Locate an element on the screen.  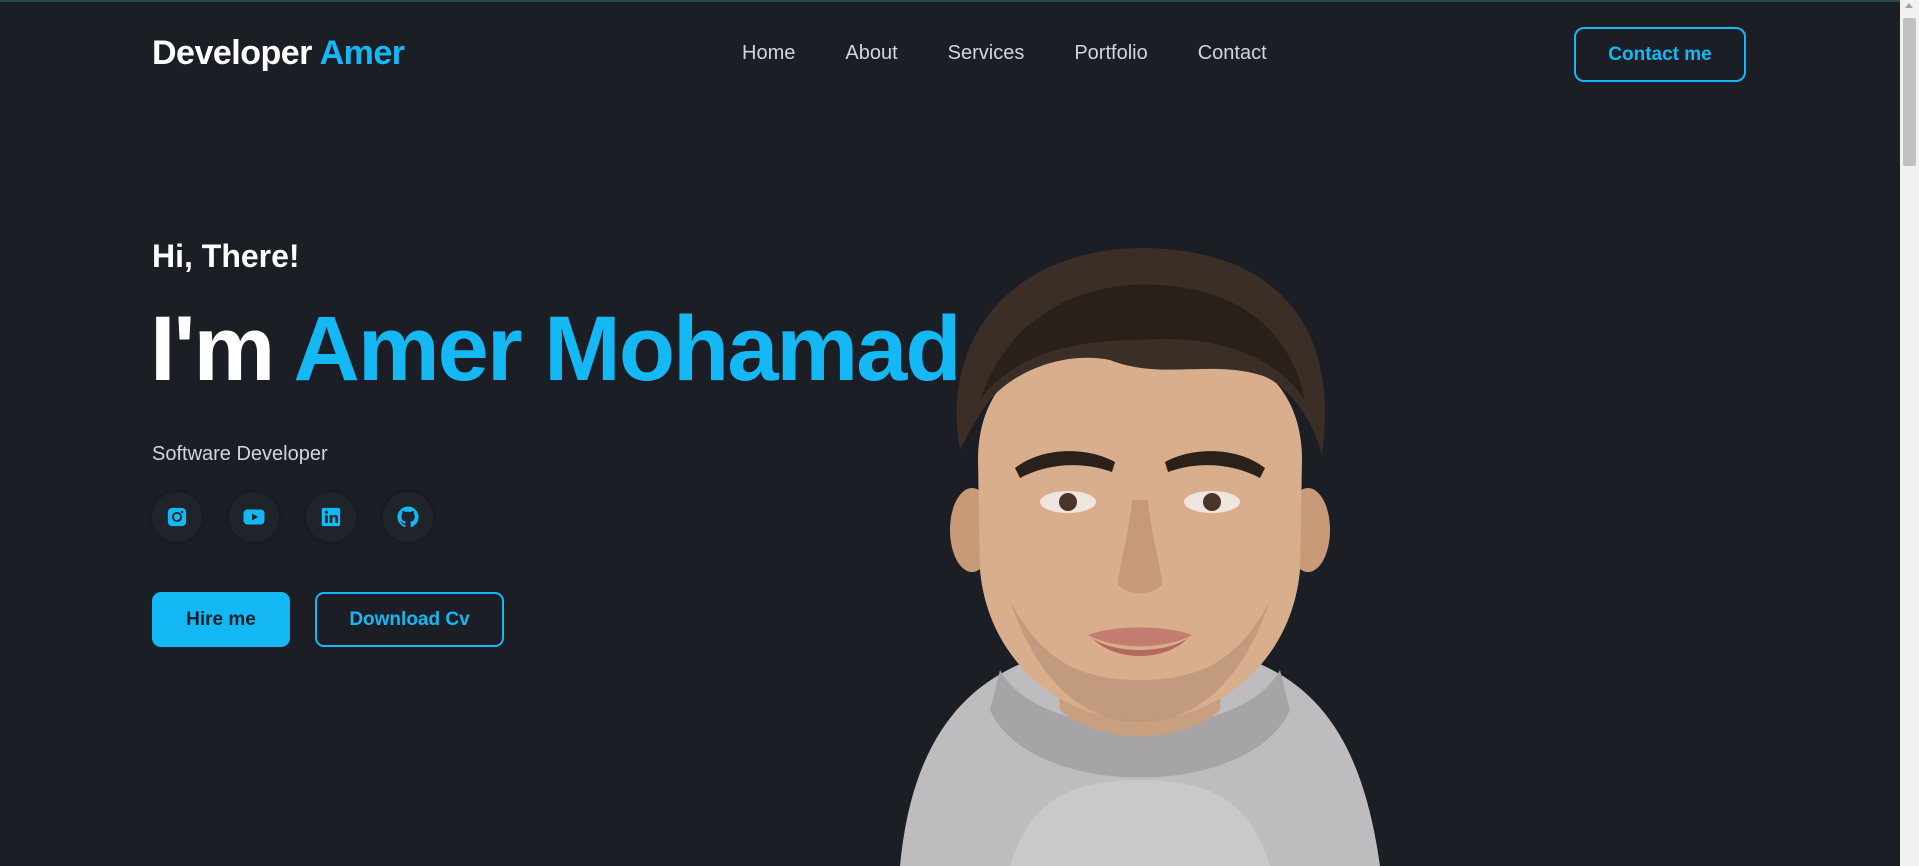
social-link-youtube is located at coordinates (254, 517).